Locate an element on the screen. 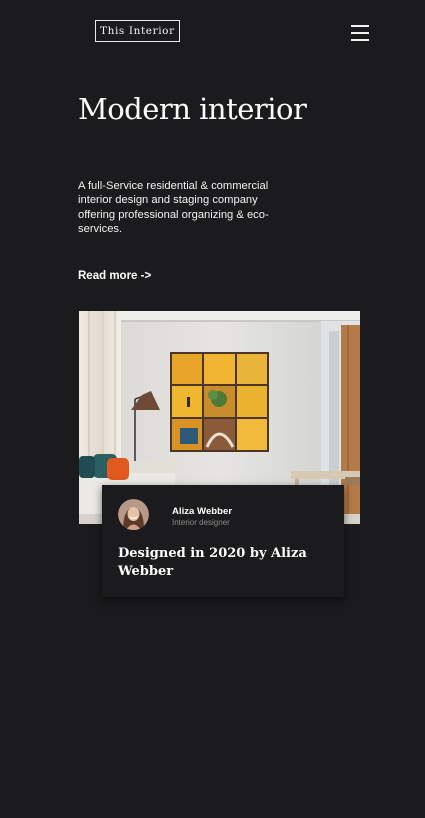 The width and height of the screenshot is (425, 818). card-title: Designed in 2020 by Aliza Webber is located at coordinates (212, 562).